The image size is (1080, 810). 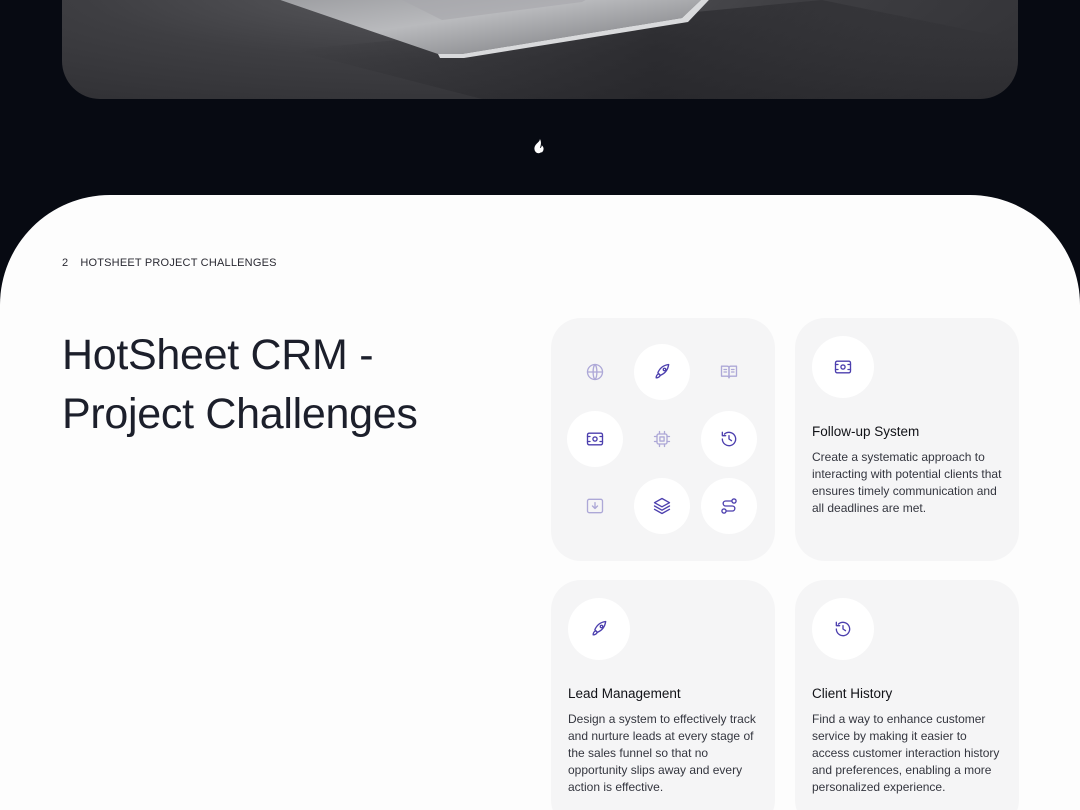 I want to click on card-title: Client History, so click(x=852, y=693).